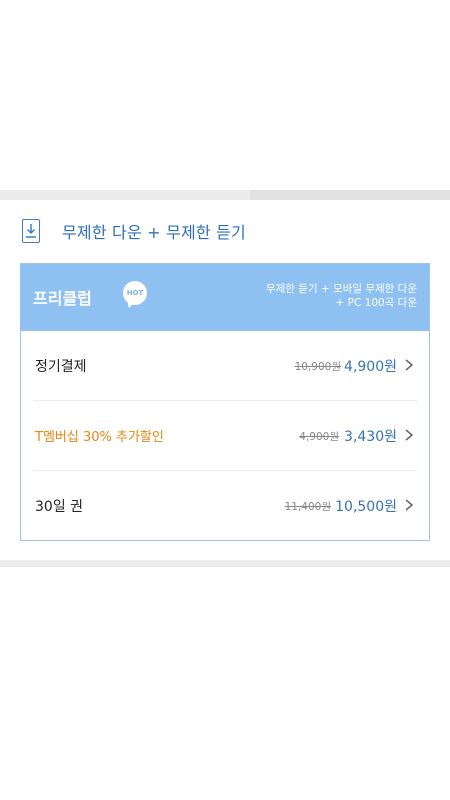 The width and height of the screenshot is (450, 800). Describe the element at coordinates (370, 367) in the screenshot. I see `option-price: 4,900원` at that location.